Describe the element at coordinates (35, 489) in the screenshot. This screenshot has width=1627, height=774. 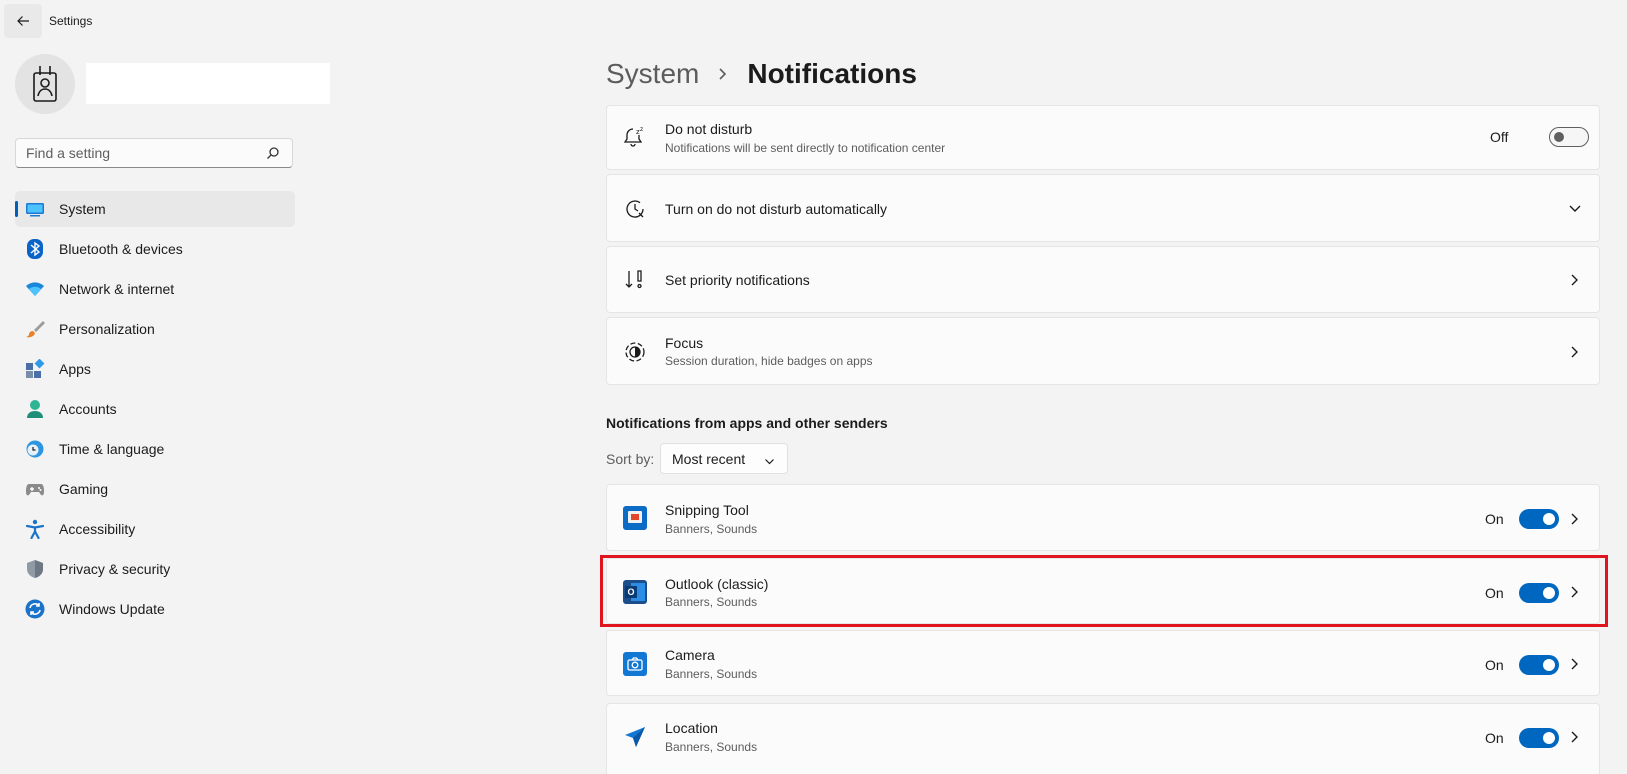
I see `gamepad-icon` at that location.